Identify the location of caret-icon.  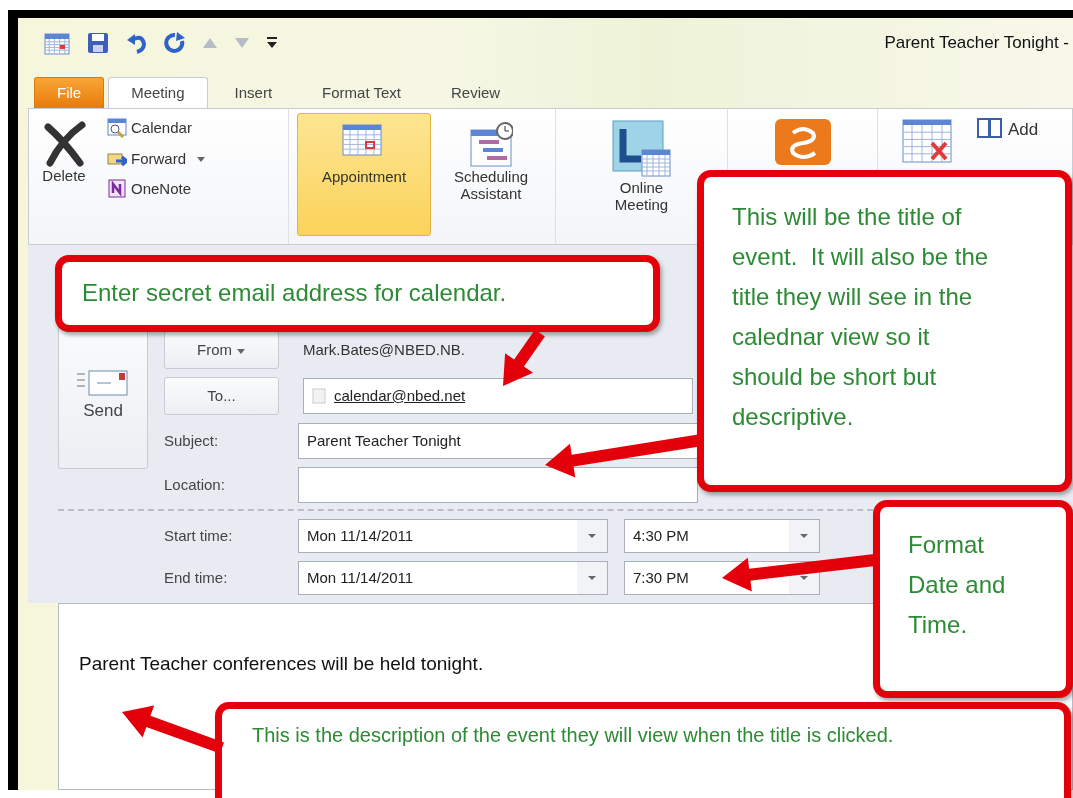
(201, 158).